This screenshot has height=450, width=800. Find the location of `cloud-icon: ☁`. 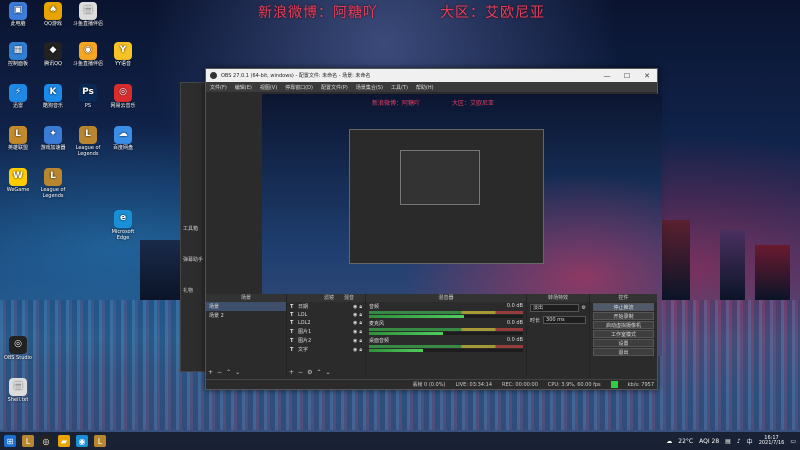

cloud-icon: ☁ is located at coordinates (669, 441).